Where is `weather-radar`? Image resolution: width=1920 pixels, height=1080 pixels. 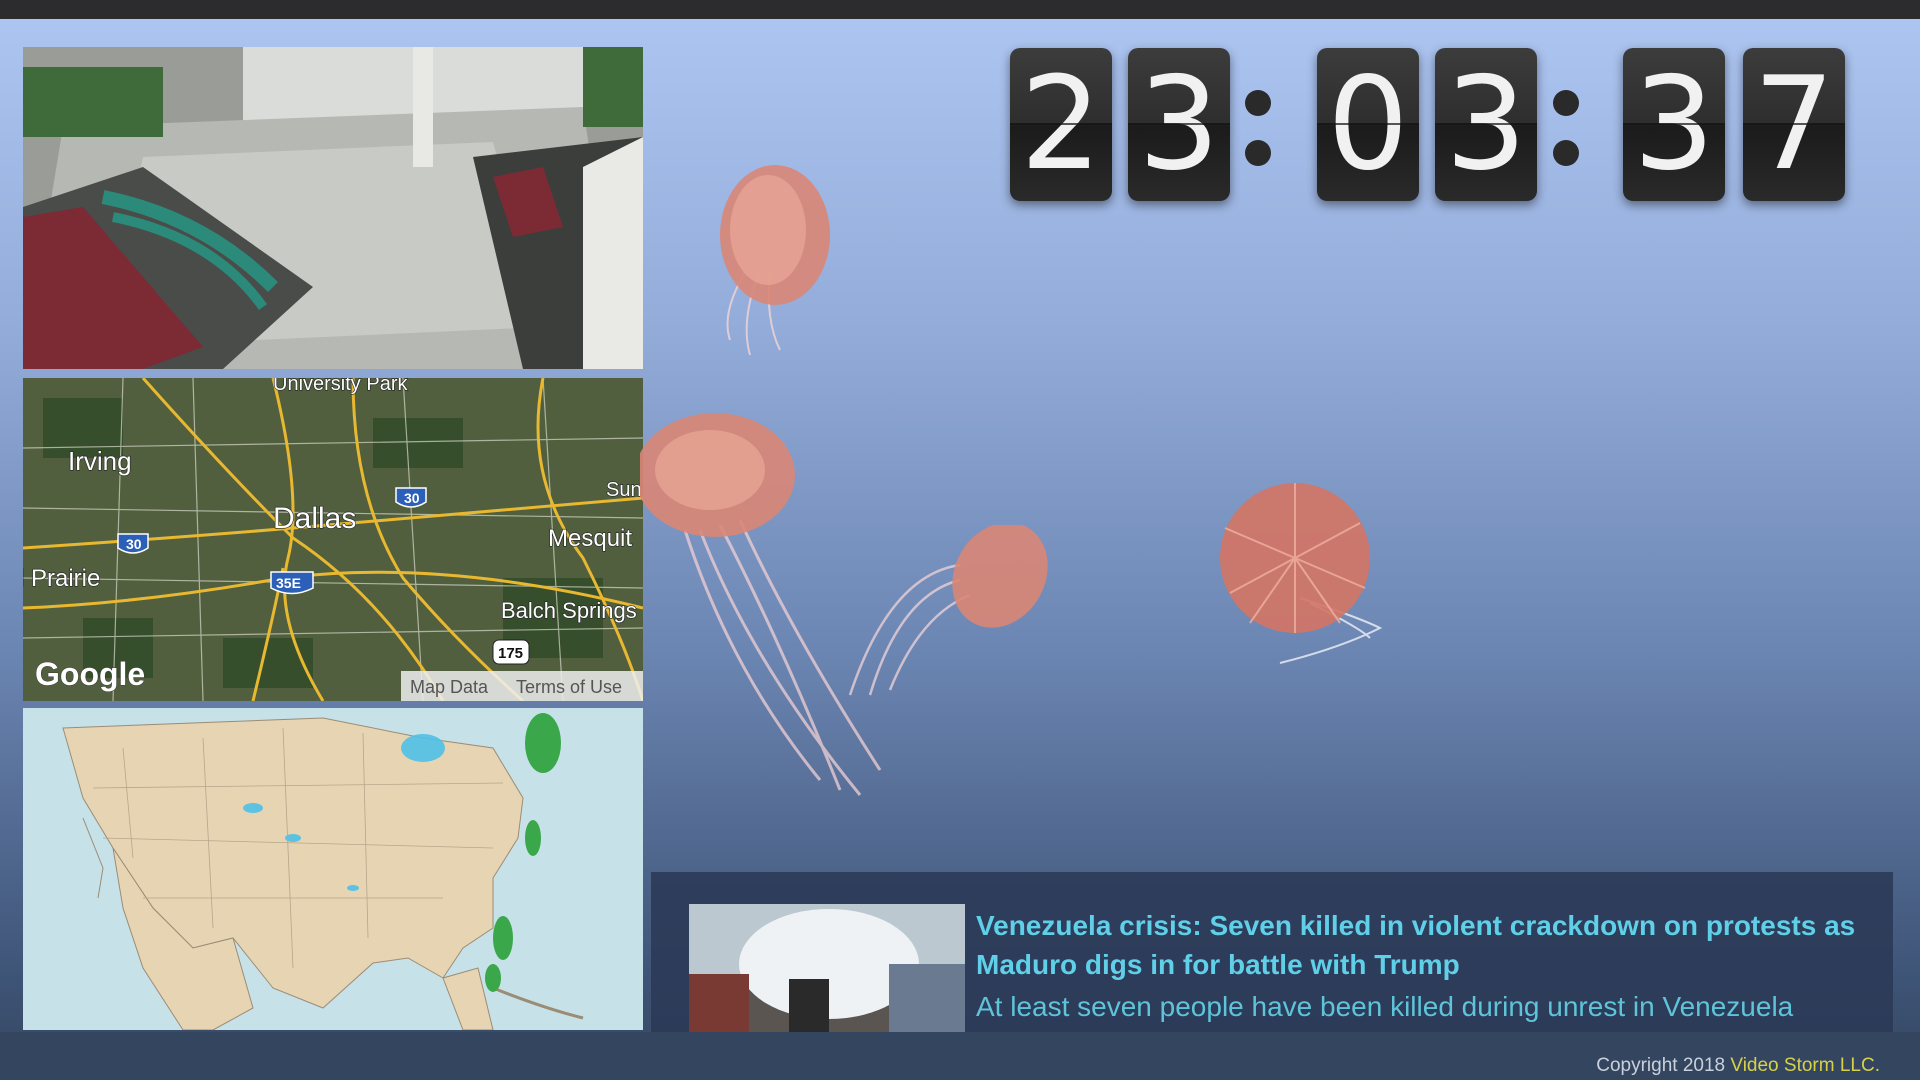 weather-radar is located at coordinates (333, 869).